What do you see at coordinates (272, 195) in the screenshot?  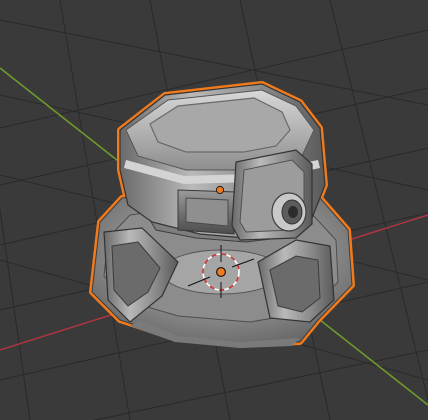 I see `gun-housing` at bounding box center [272, 195].